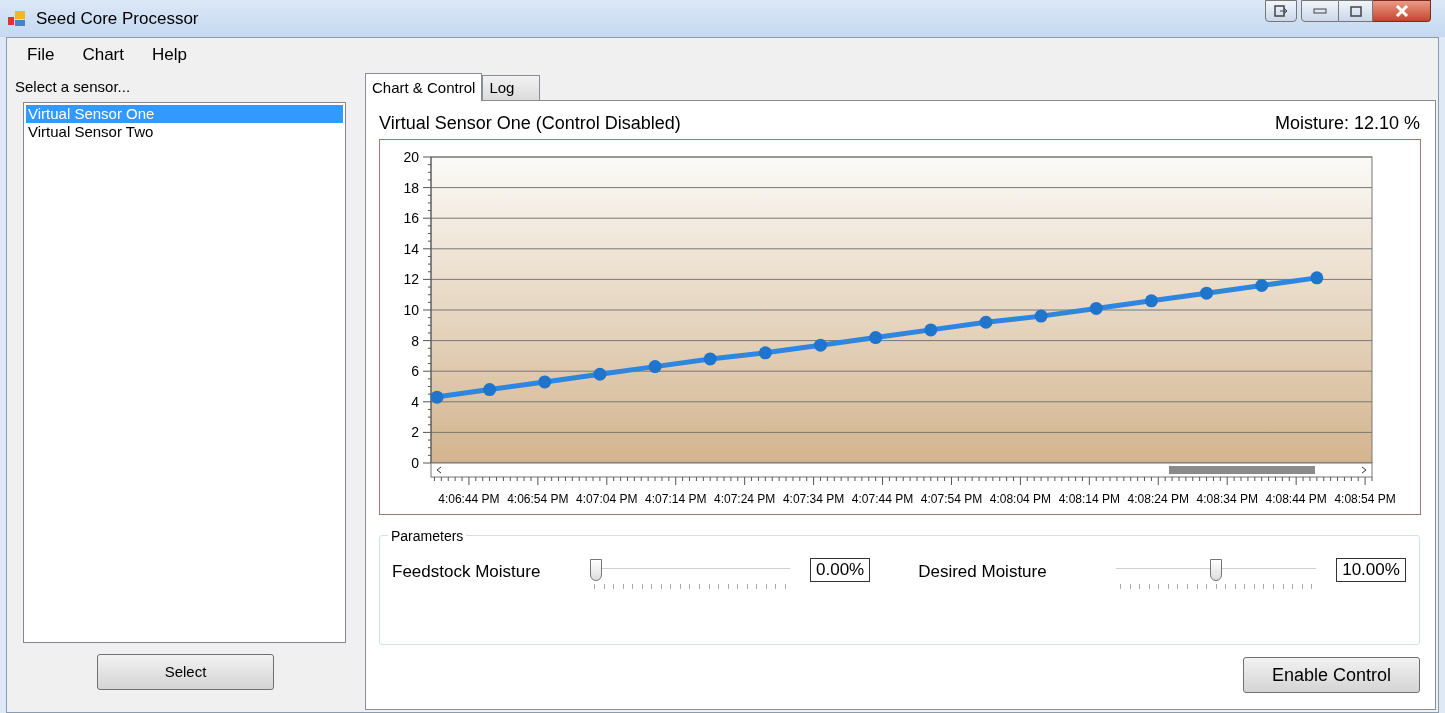 This screenshot has width=1445, height=713. What do you see at coordinates (1020, 499) in the screenshot?
I see `x-tick-label: 4:08:04 PM` at bounding box center [1020, 499].